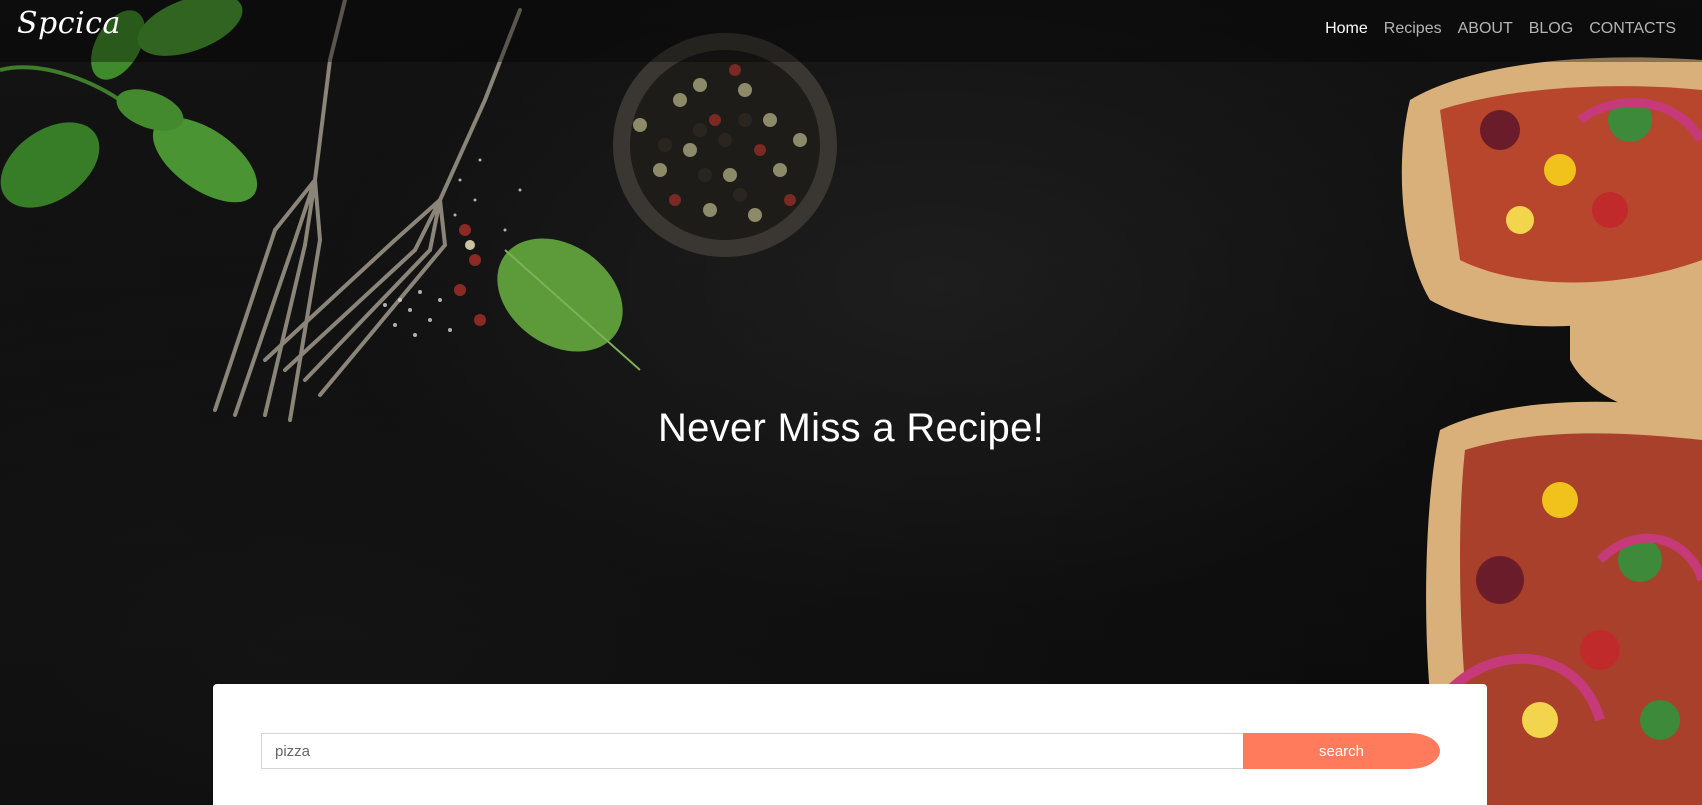 This screenshot has width=1702, height=805. I want to click on nav-item-home: Home, so click(1346, 29).